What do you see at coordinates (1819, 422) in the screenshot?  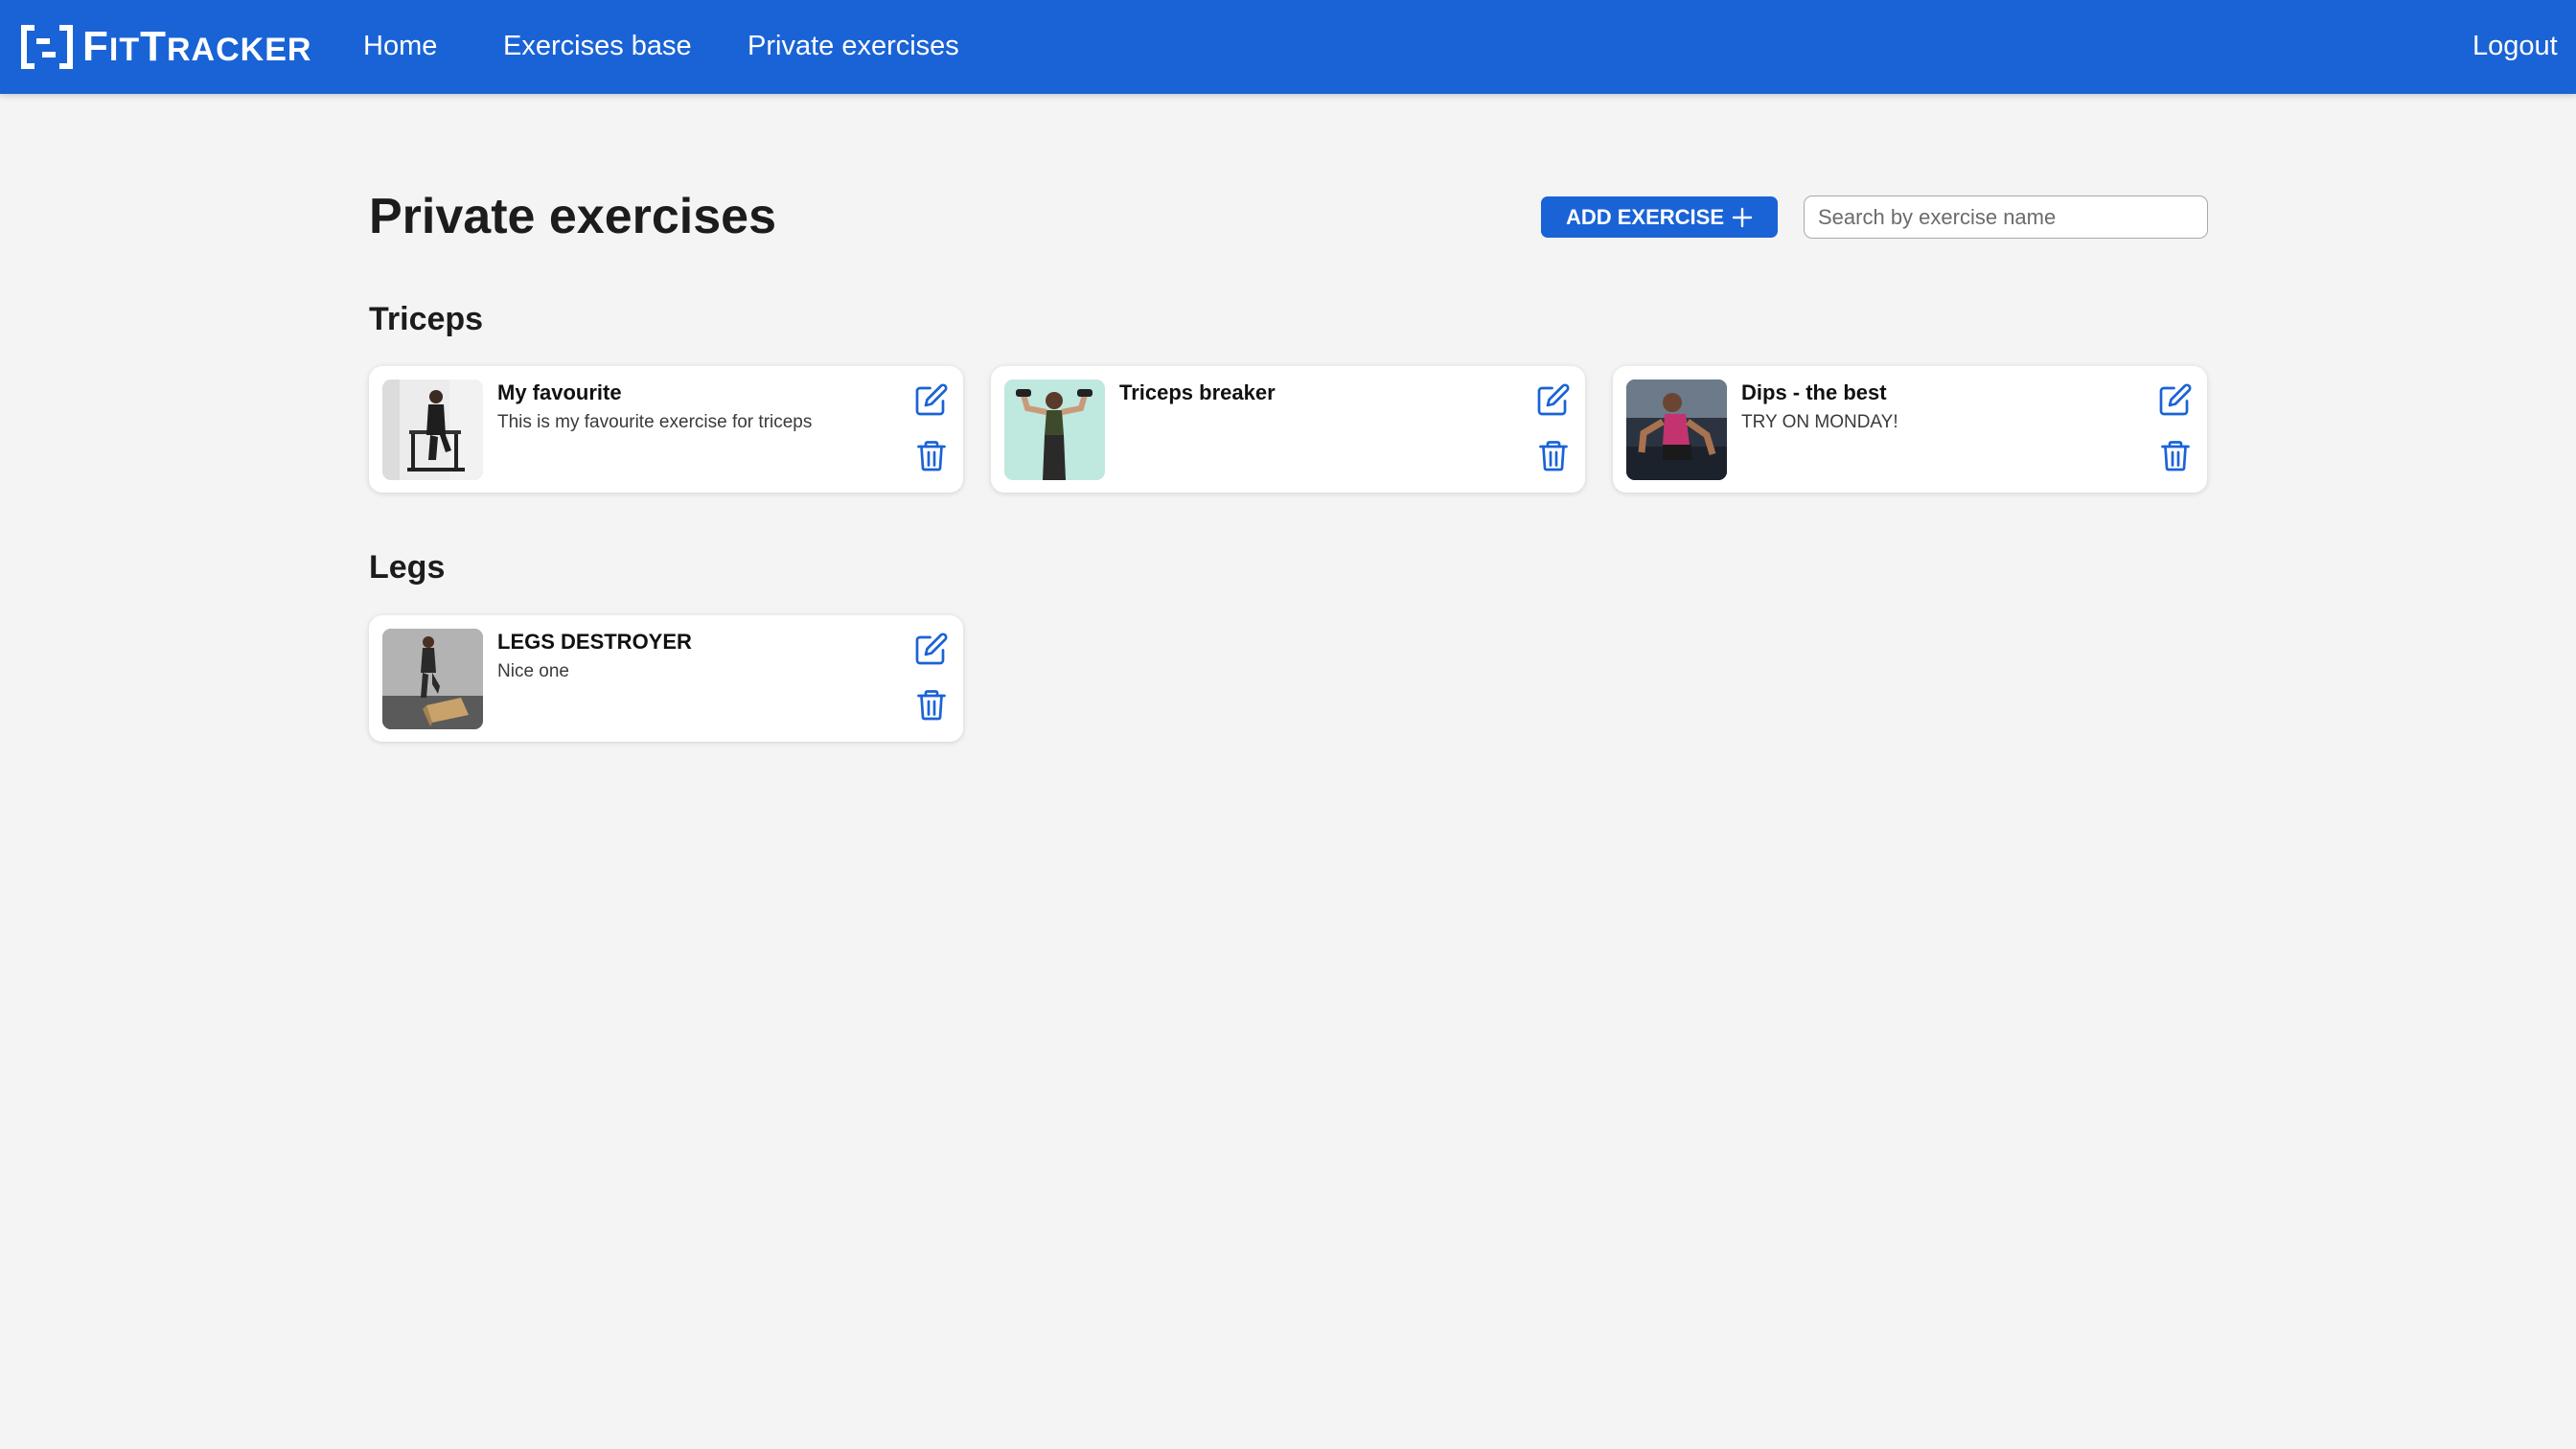 I see `exercise-description: TRY ON MONDAY!` at bounding box center [1819, 422].